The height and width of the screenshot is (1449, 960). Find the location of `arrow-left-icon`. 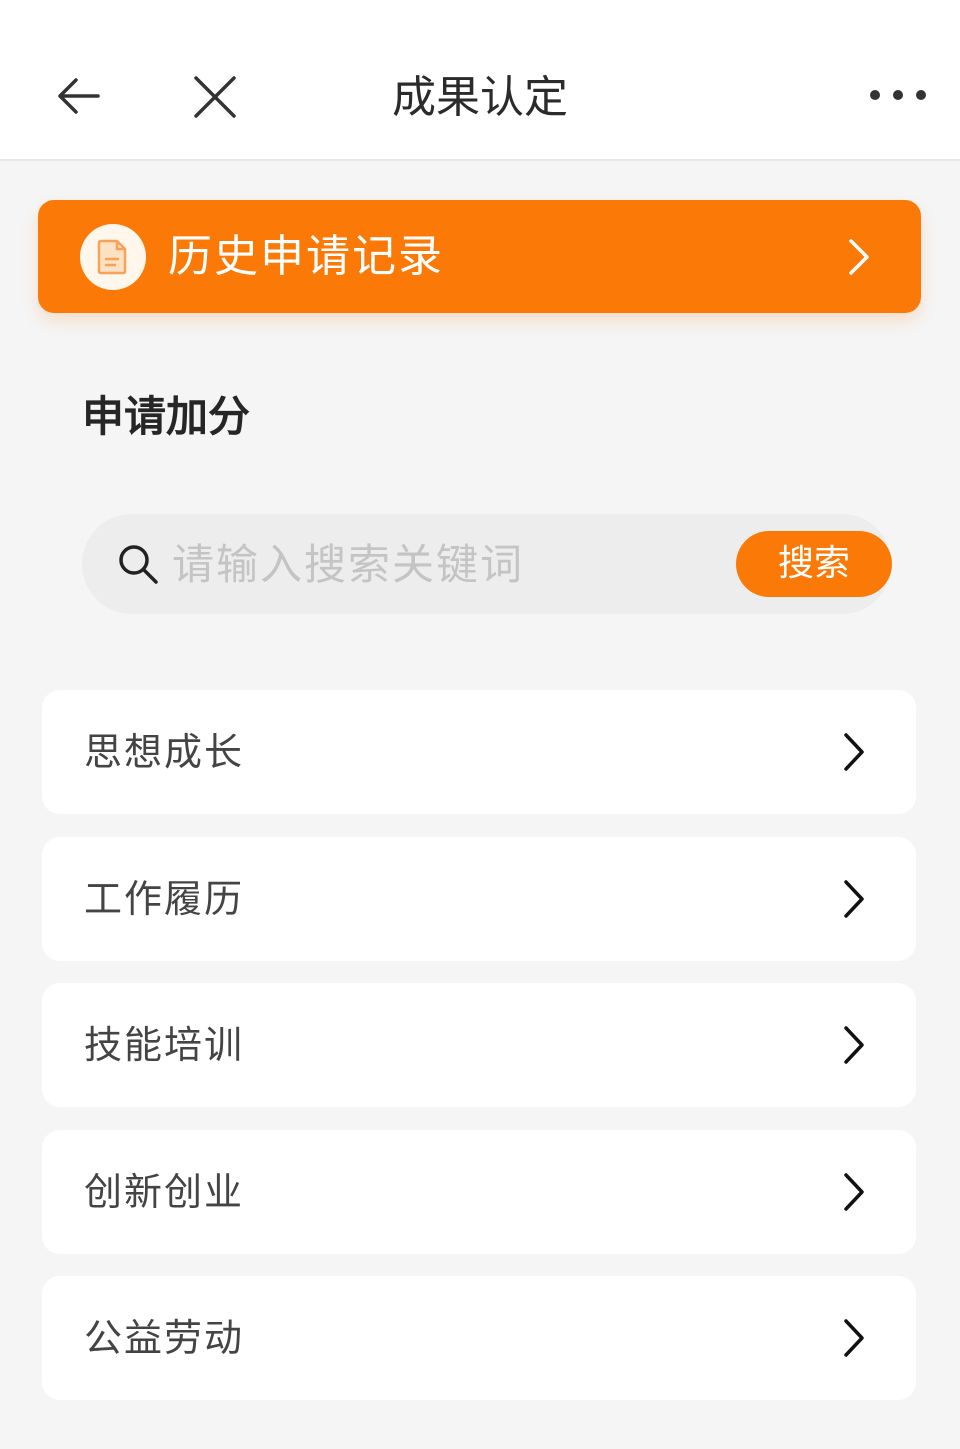

arrow-left-icon is located at coordinates (79, 96).